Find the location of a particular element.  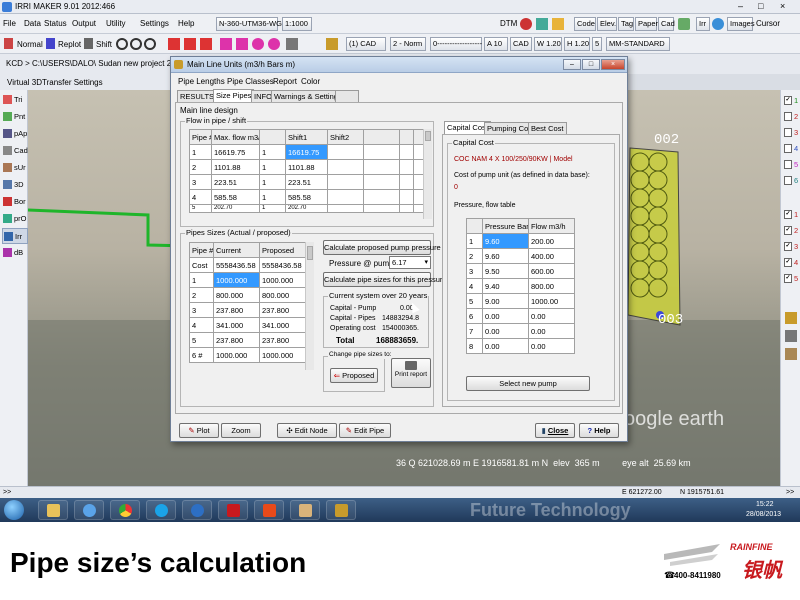

flow-table-scrollbar is located at coordinates (427, 174).